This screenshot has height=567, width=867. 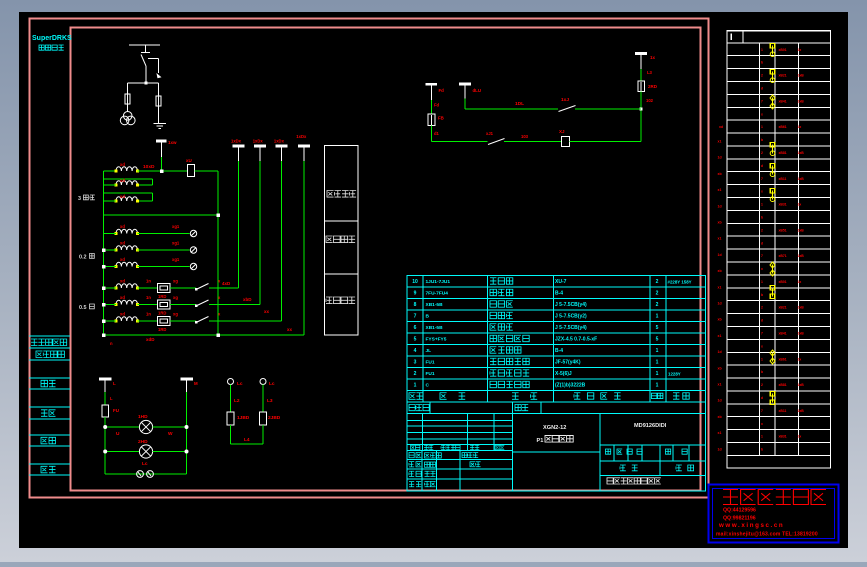 What do you see at coordinates (571, 317) in the screenshot?
I see `svg-text: J 5-7.5CB(y2)` at bounding box center [571, 317].